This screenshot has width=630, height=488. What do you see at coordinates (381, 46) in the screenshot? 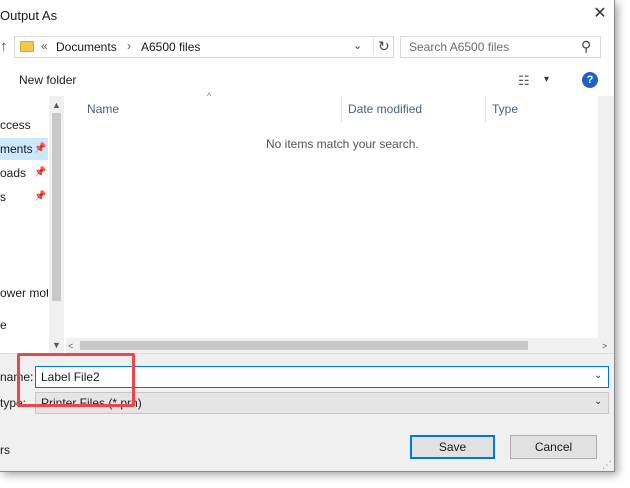
I see `refresh-icon: ↻` at bounding box center [381, 46].